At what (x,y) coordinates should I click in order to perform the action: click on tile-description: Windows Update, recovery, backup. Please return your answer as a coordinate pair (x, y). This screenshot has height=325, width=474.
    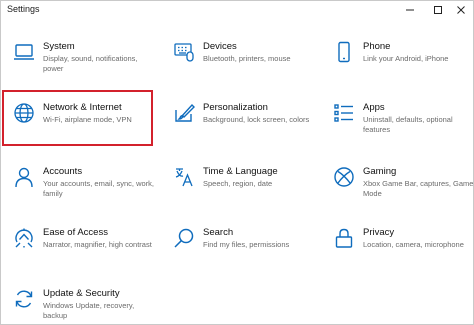
    Looking at the image, I should click on (89, 310).